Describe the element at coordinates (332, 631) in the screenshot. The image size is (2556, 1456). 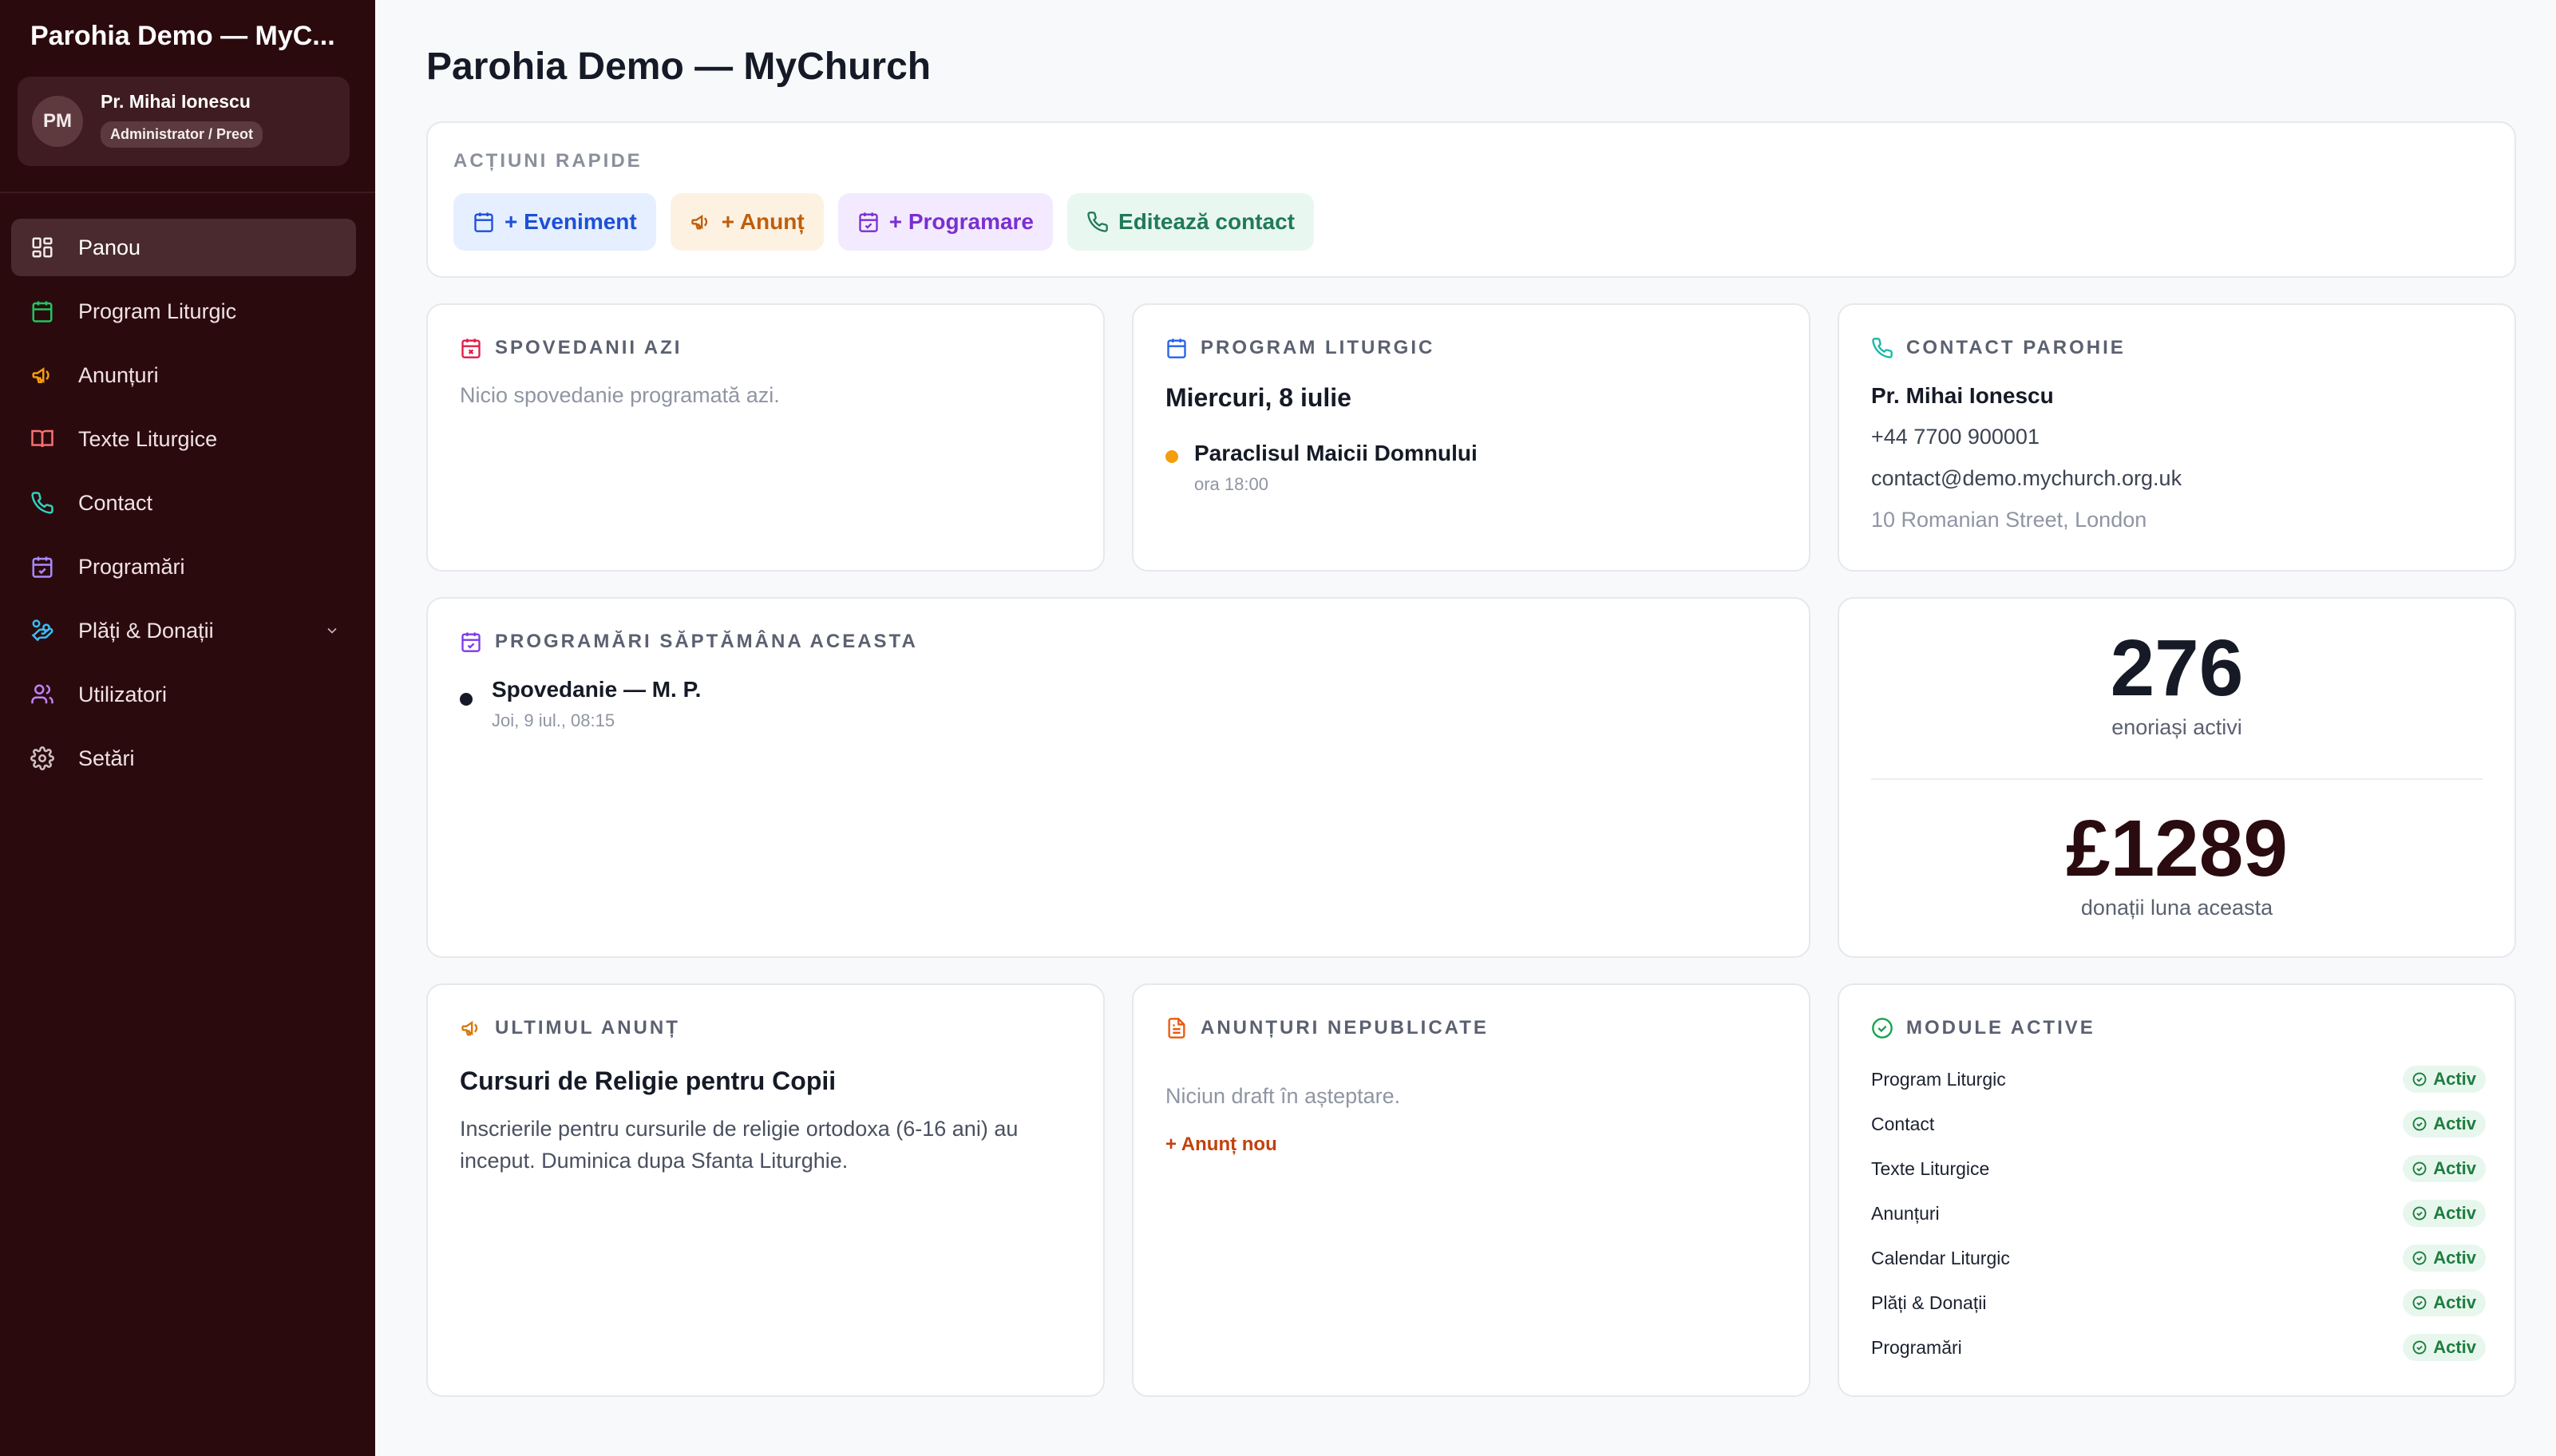
I see `chevron-down-icon` at that location.